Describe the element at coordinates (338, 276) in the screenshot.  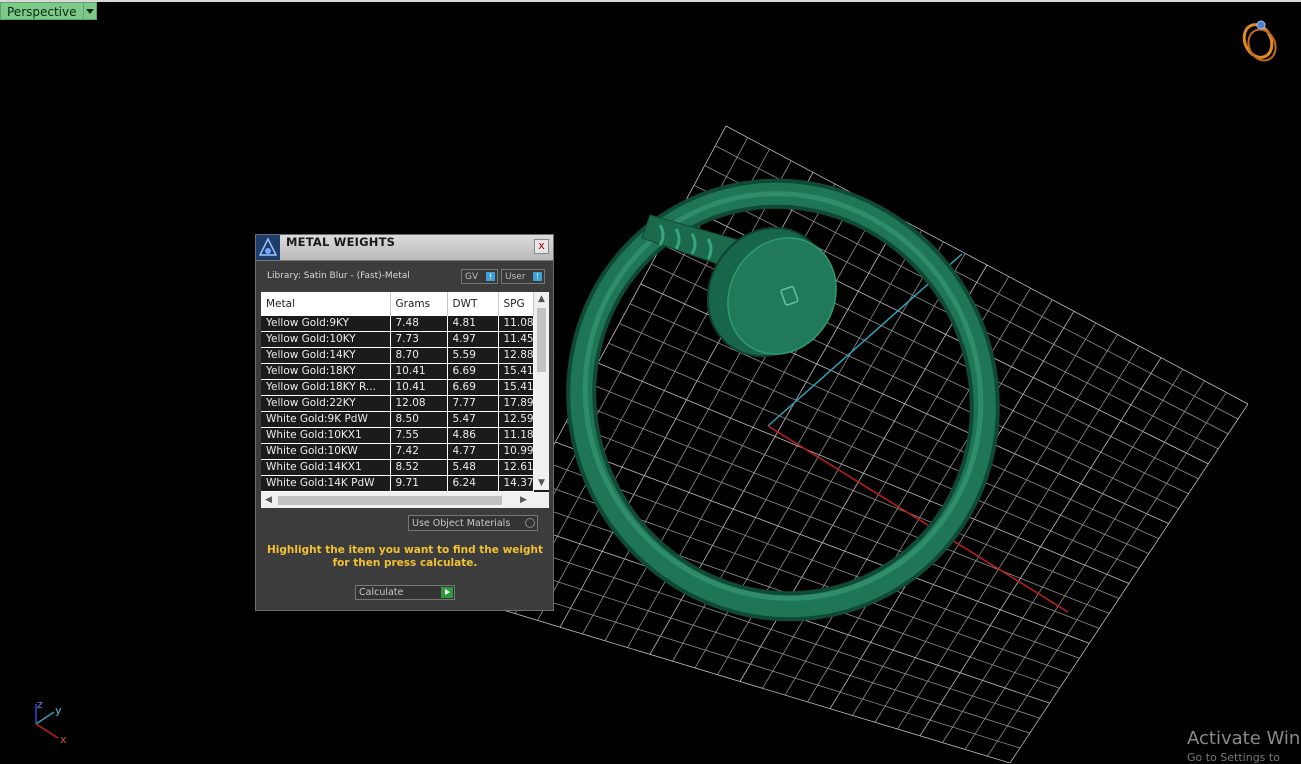
I see `library-label: Library: Satin Blur - (Fast)-Metal` at that location.